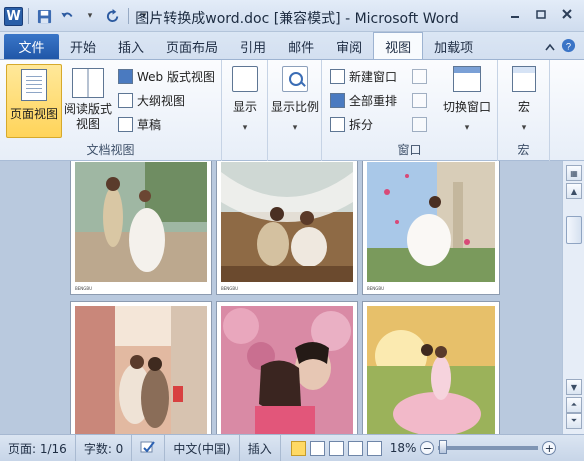 The width and height of the screenshot is (584, 461). I want to click on scroll-up-icon: ▲, so click(574, 191).